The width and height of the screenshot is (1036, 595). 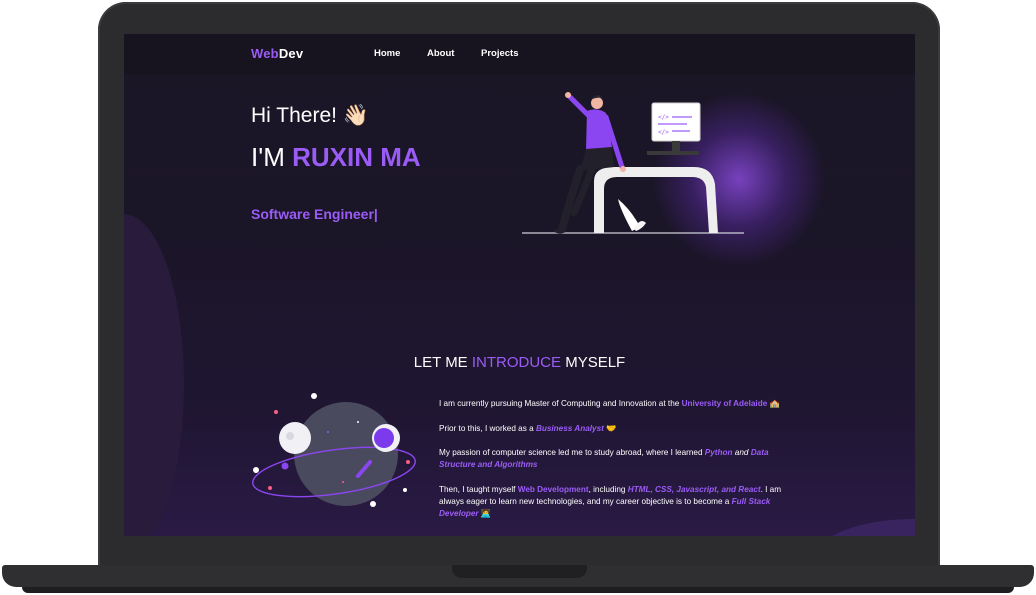 I want to click on laptop-notch, so click(x=519, y=571).